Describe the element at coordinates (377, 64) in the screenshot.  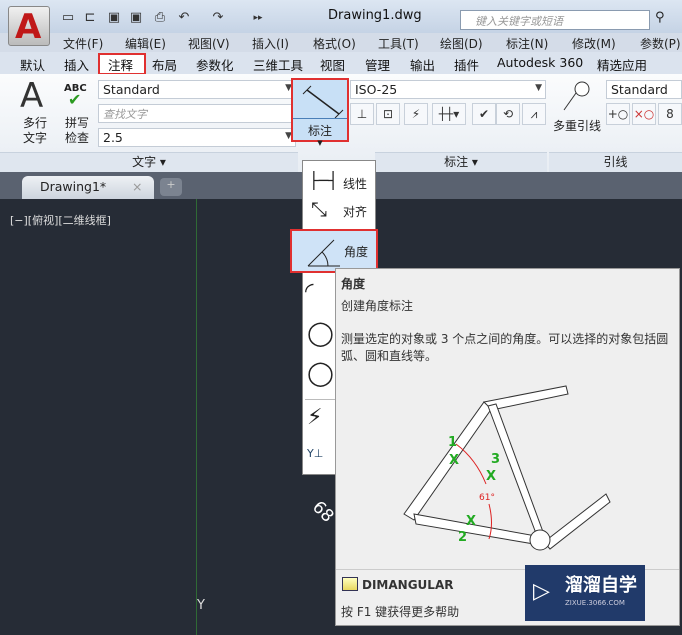
I see `tab-manage: 管理` at that location.